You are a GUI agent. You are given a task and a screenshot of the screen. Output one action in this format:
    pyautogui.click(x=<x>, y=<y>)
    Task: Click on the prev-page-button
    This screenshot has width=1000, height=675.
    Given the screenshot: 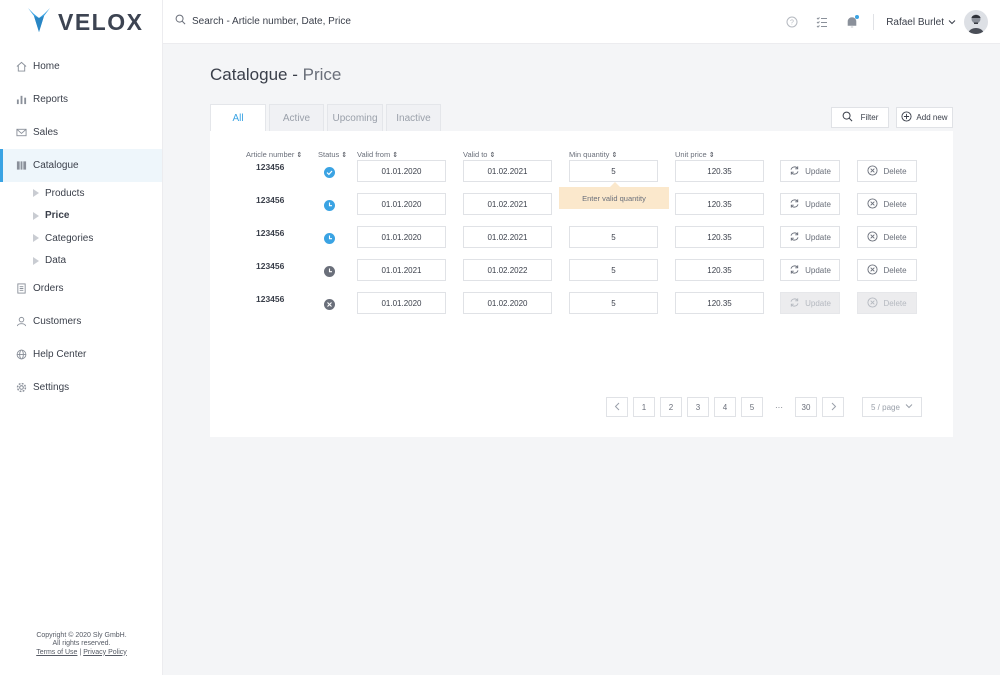 What is the action you would take?
    pyautogui.click(x=617, y=407)
    